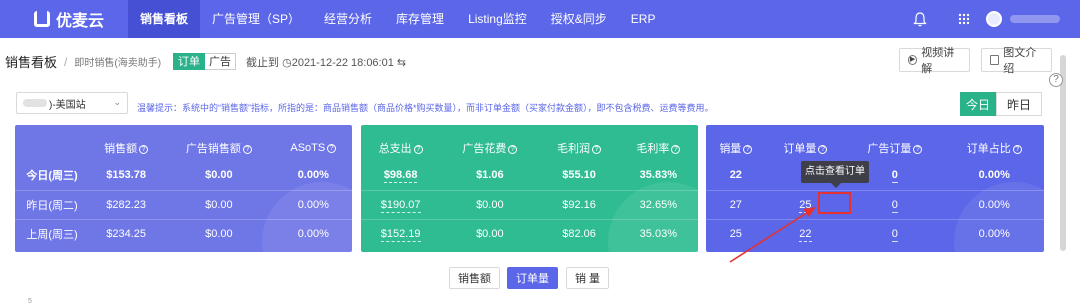 Image resolution: width=1080 pixels, height=307 pixels. I want to click on annotation-arrow-icon, so click(772, 235).